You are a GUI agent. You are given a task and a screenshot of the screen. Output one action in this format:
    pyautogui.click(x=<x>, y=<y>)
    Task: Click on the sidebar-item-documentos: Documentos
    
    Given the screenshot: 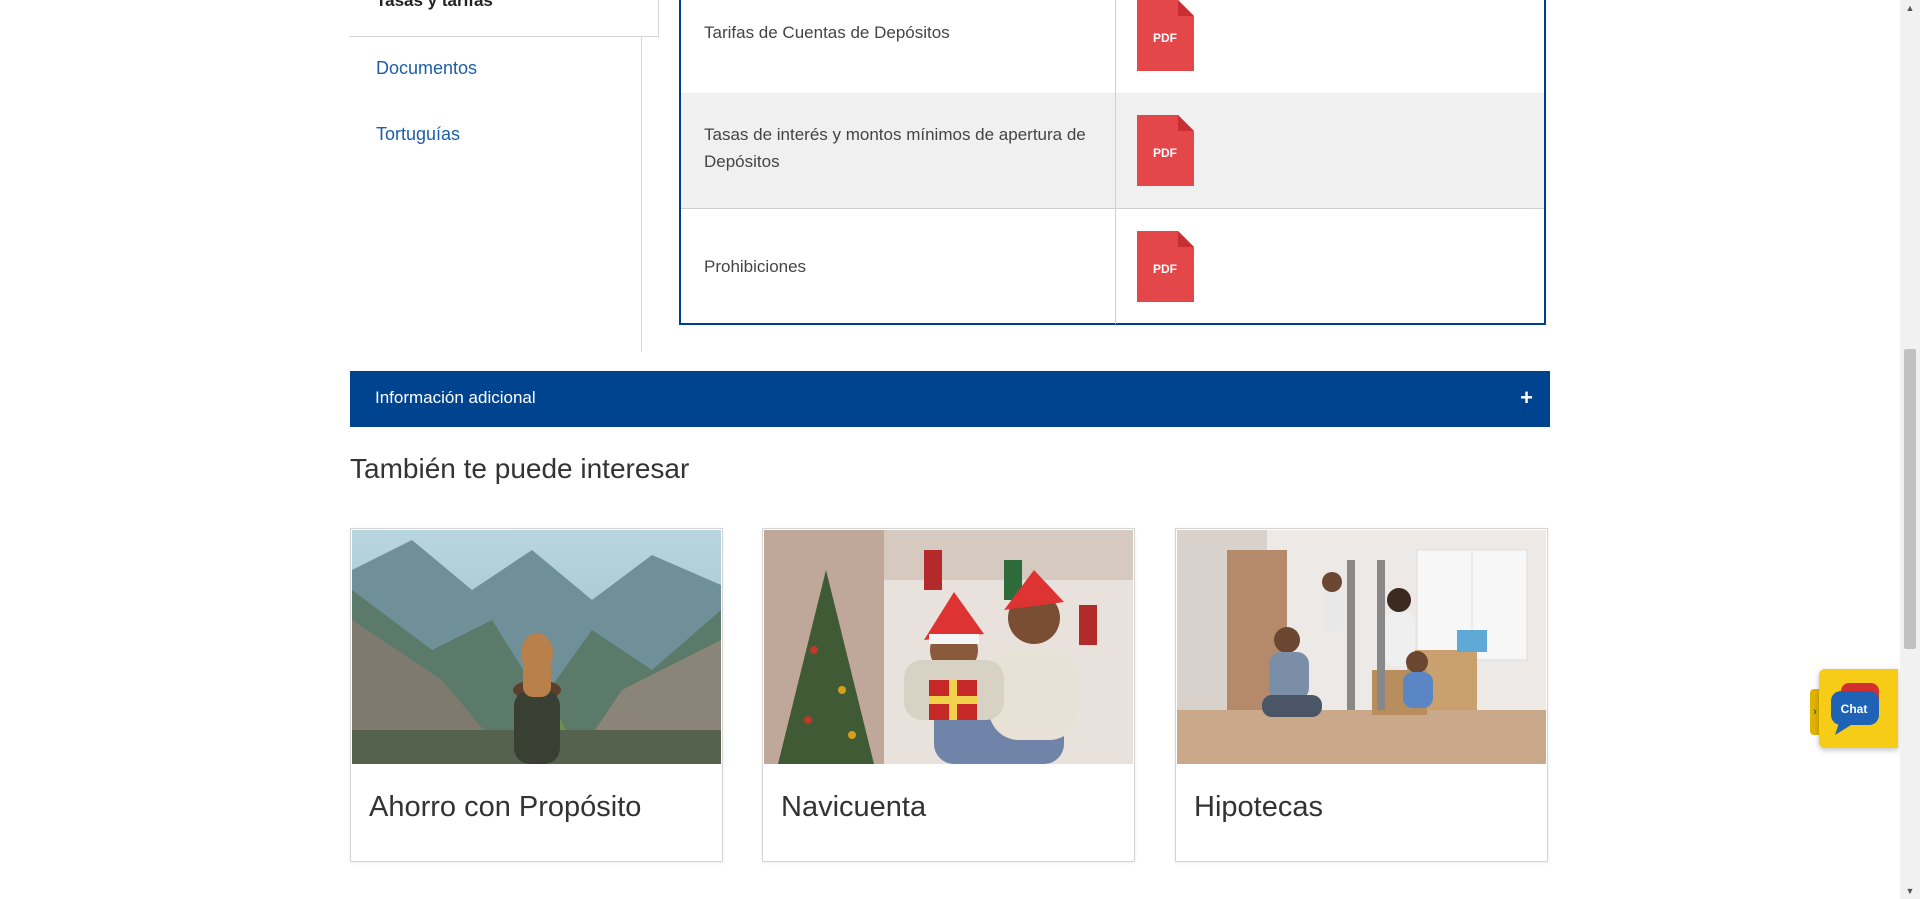 What is the action you would take?
    pyautogui.click(x=426, y=68)
    